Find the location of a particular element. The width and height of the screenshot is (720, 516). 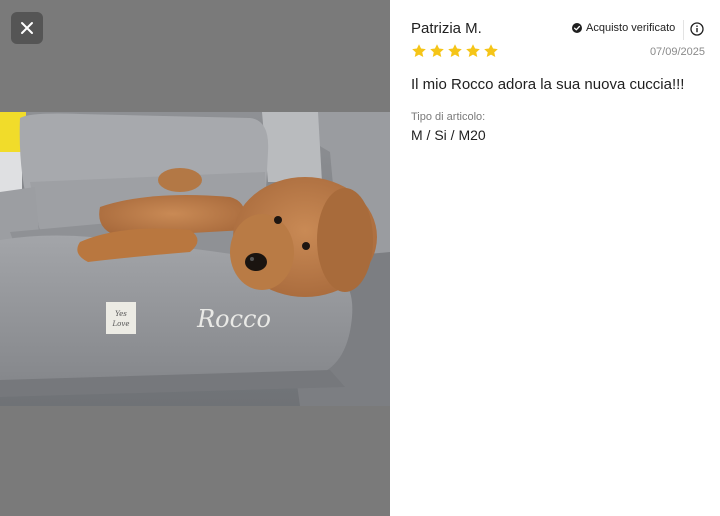

verified-label: Acquisto verificato is located at coordinates (631, 28).